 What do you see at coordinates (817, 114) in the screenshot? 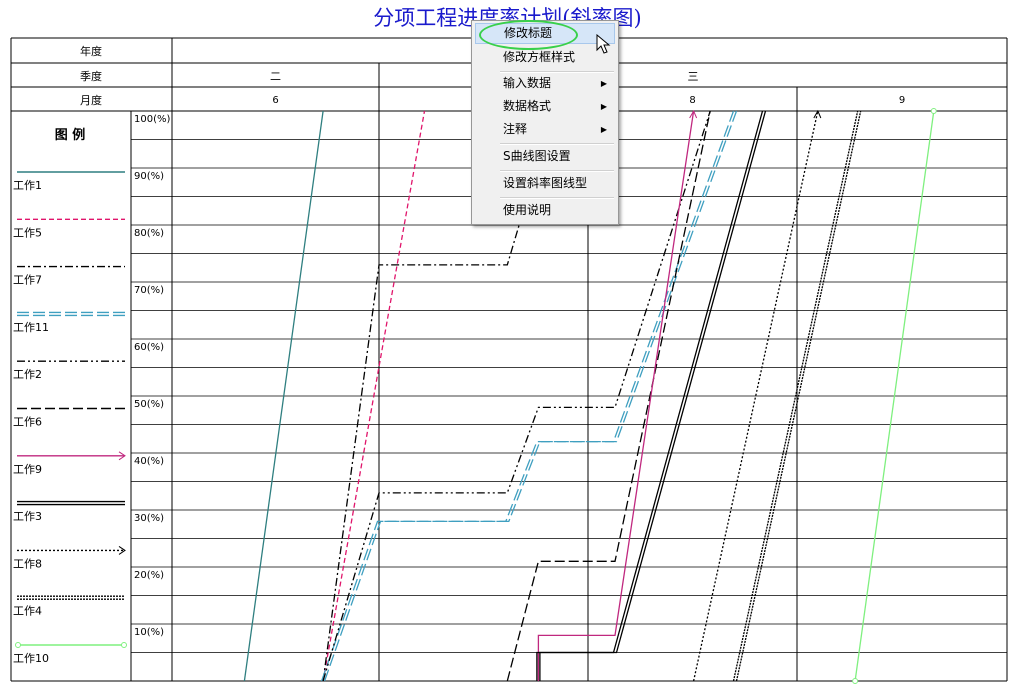
I see `series-arrow-icon` at bounding box center [817, 114].